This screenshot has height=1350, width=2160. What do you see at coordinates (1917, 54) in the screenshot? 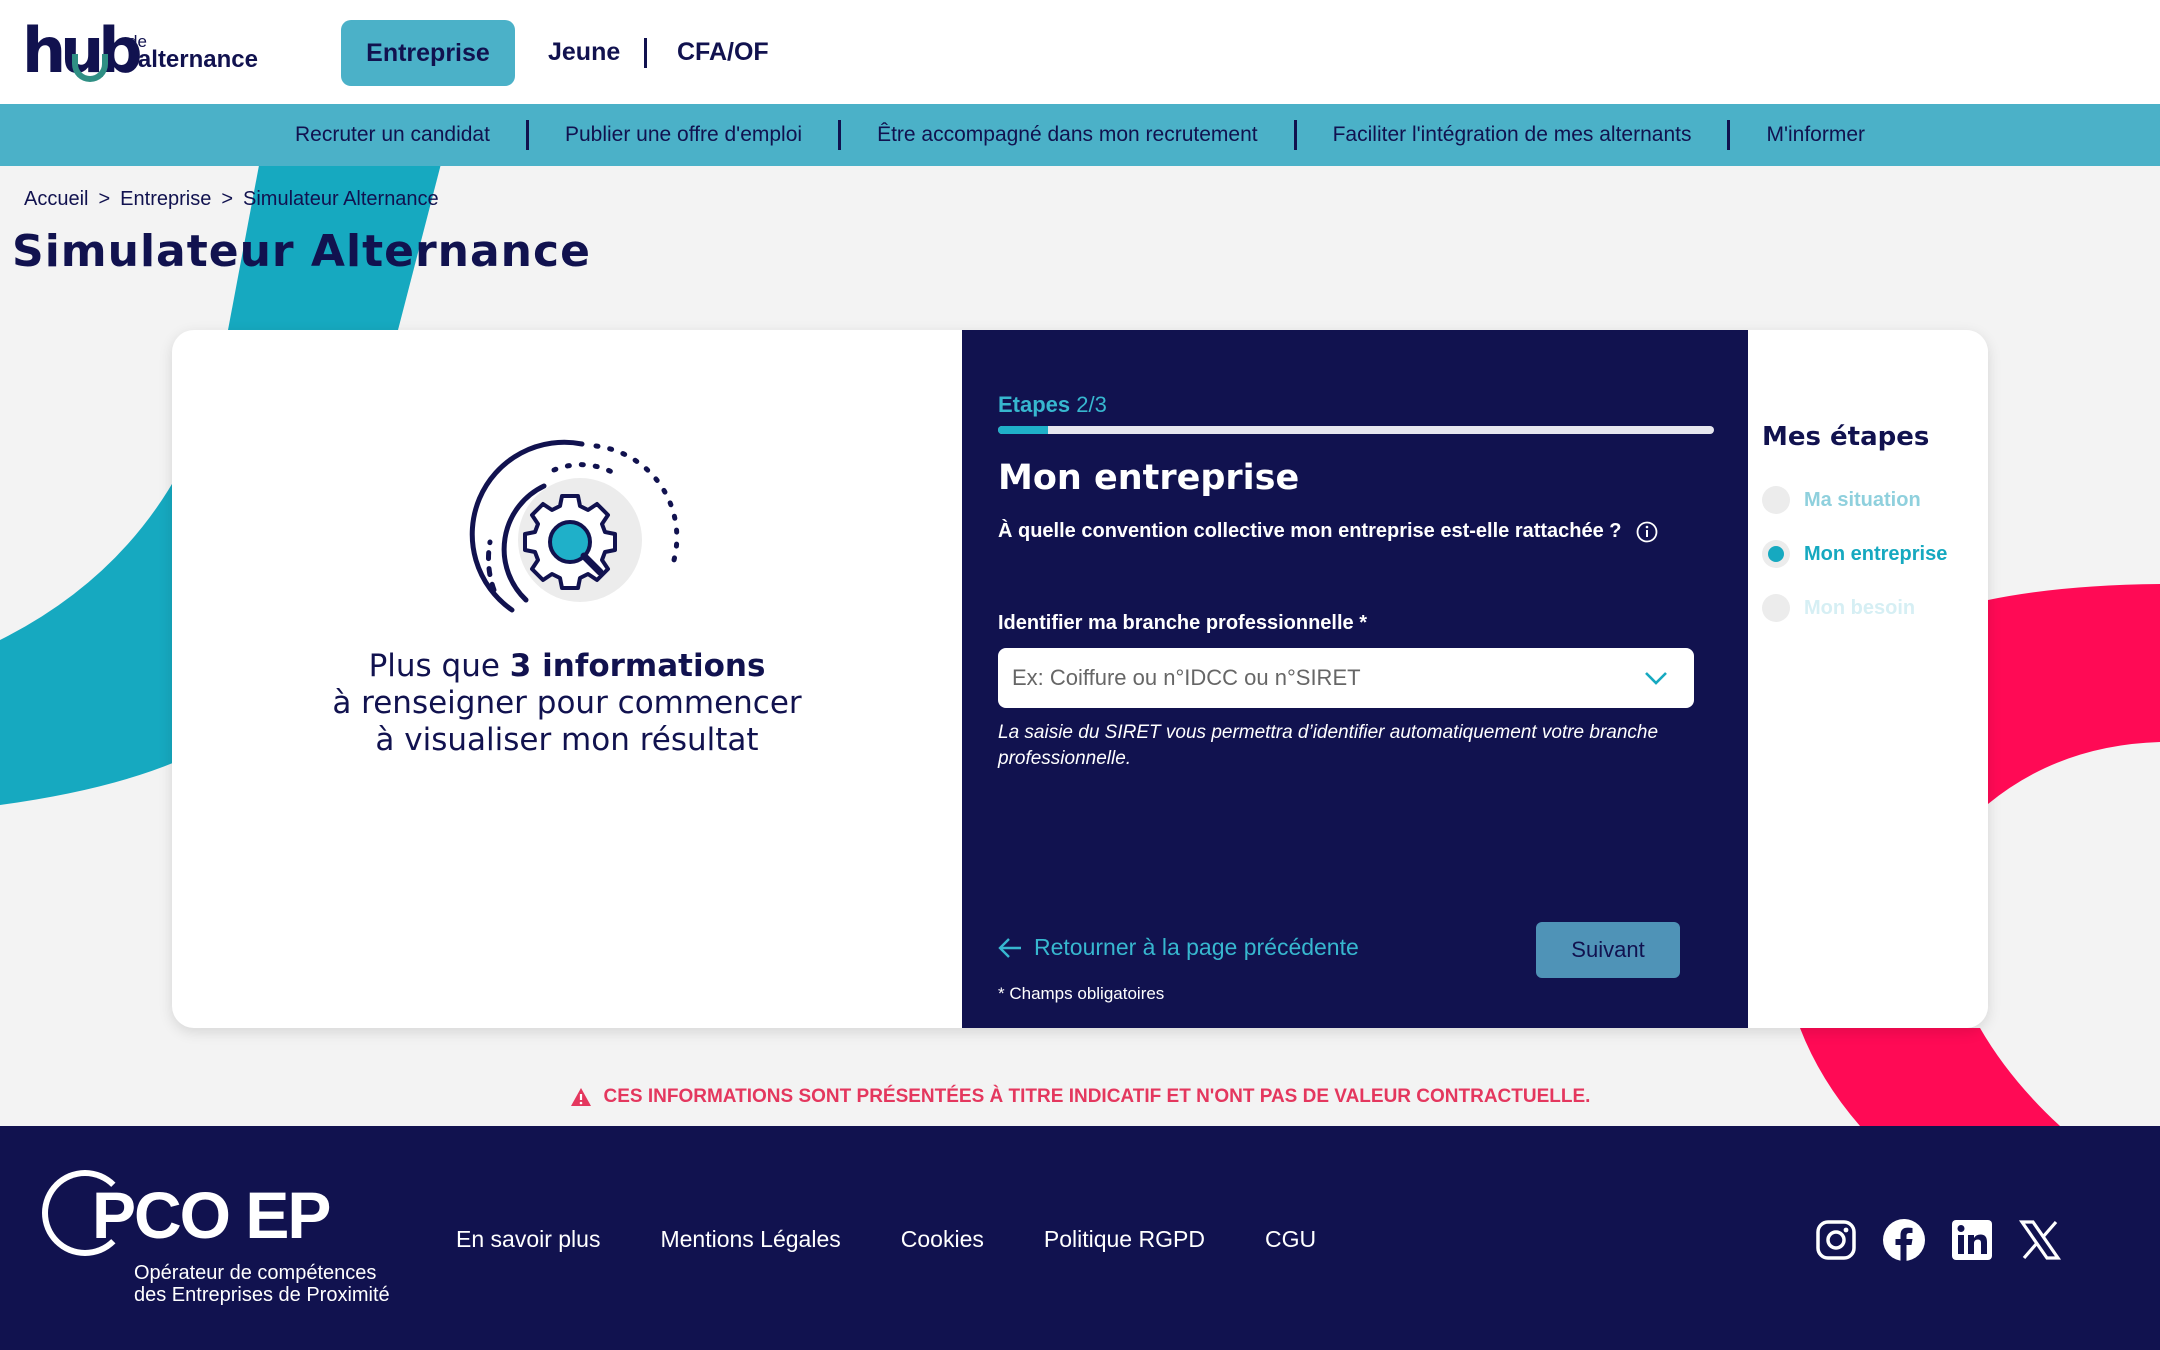
I see `user-account-icon` at bounding box center [1917, 54].